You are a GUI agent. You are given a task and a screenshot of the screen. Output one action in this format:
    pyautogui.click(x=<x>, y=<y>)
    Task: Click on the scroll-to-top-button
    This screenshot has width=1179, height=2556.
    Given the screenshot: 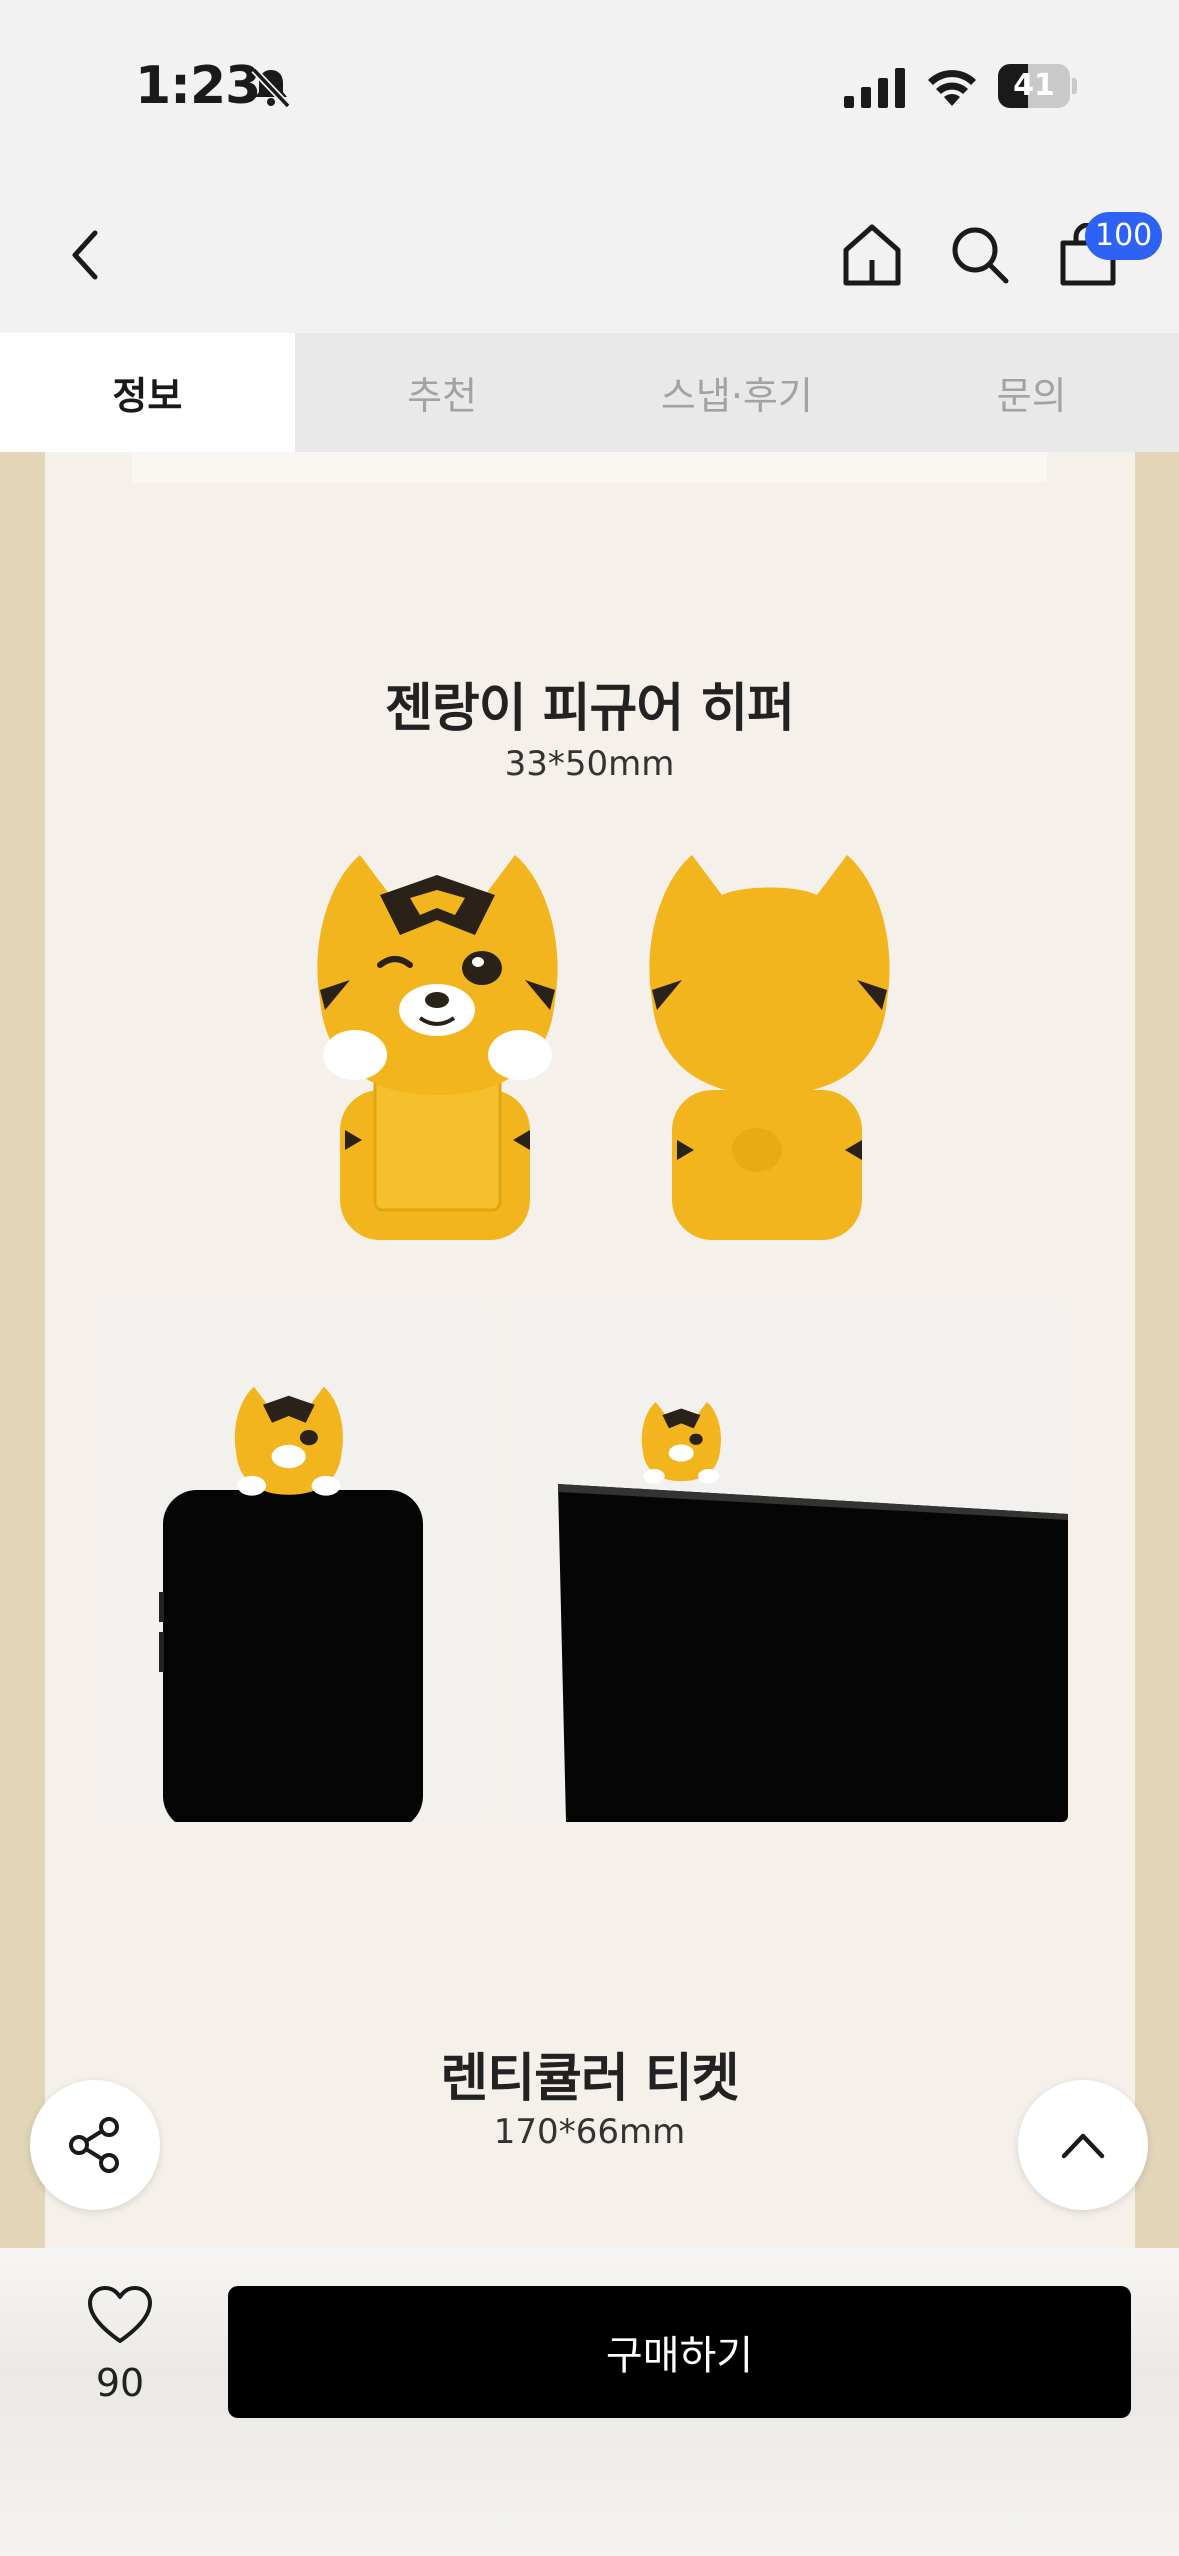 What is the action you would take?
    pyautogui.click(x=1083, y=2145)
    